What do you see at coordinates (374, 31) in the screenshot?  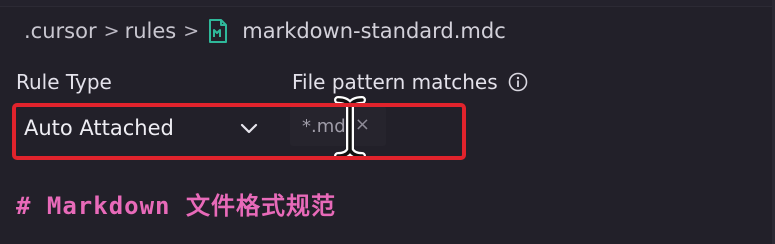 I see `breadcrumb-file-name: markdown-standard.mdc` at bounding box center [374, 31].